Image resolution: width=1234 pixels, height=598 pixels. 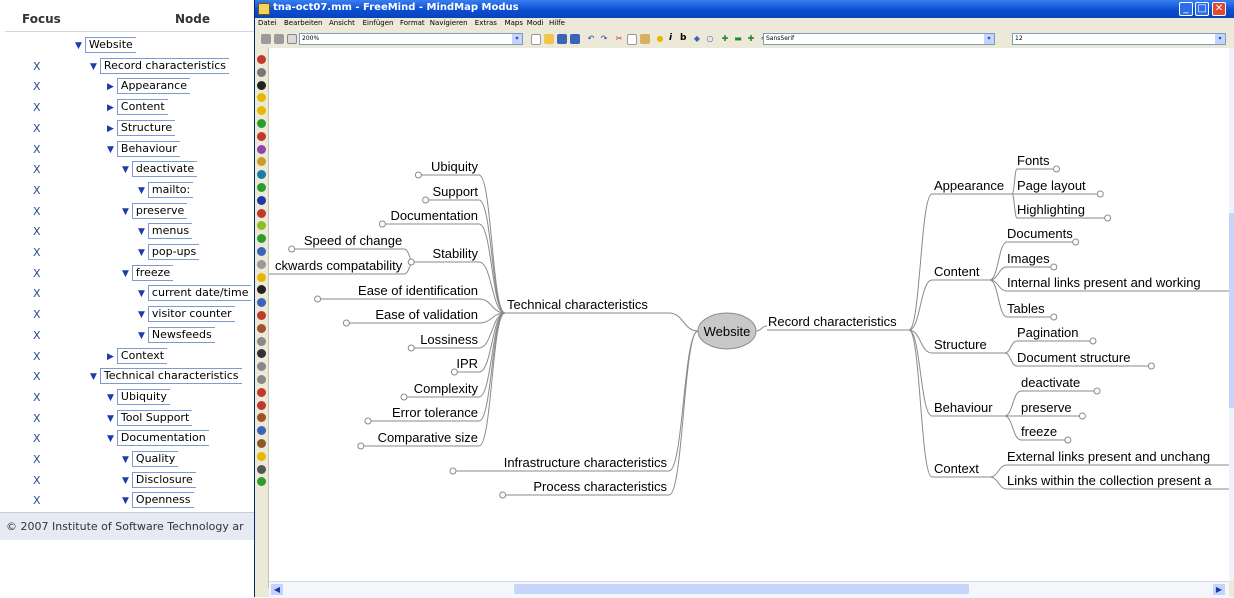 I want to click on tree-node: ▼ pop-ups, so click(x=169, y=252).